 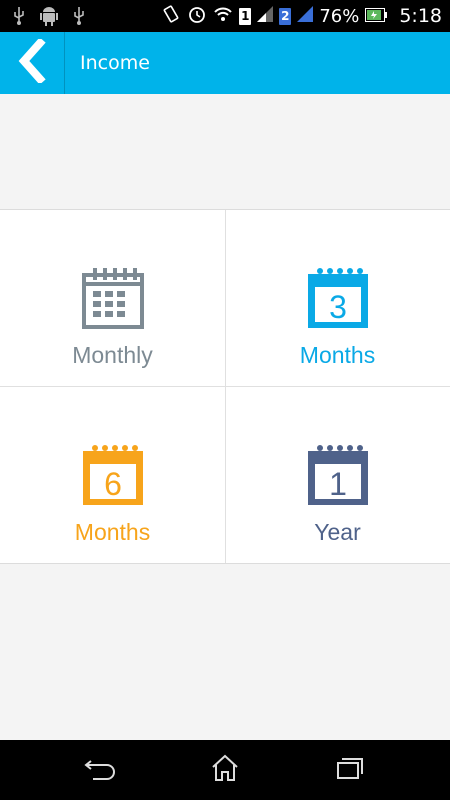 What do you see at coordinates (115, 63) in the screenshot?
I see `page-title: Income` at bounding box center [115, 63].